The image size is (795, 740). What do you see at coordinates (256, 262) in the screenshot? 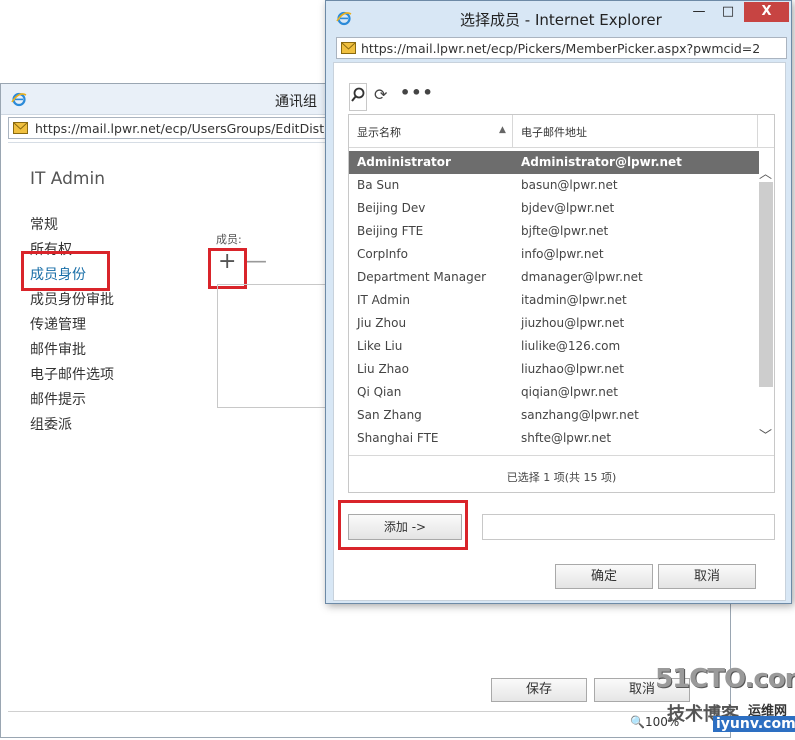
I see `minus-icon: —` at bounding box center [256, 262].